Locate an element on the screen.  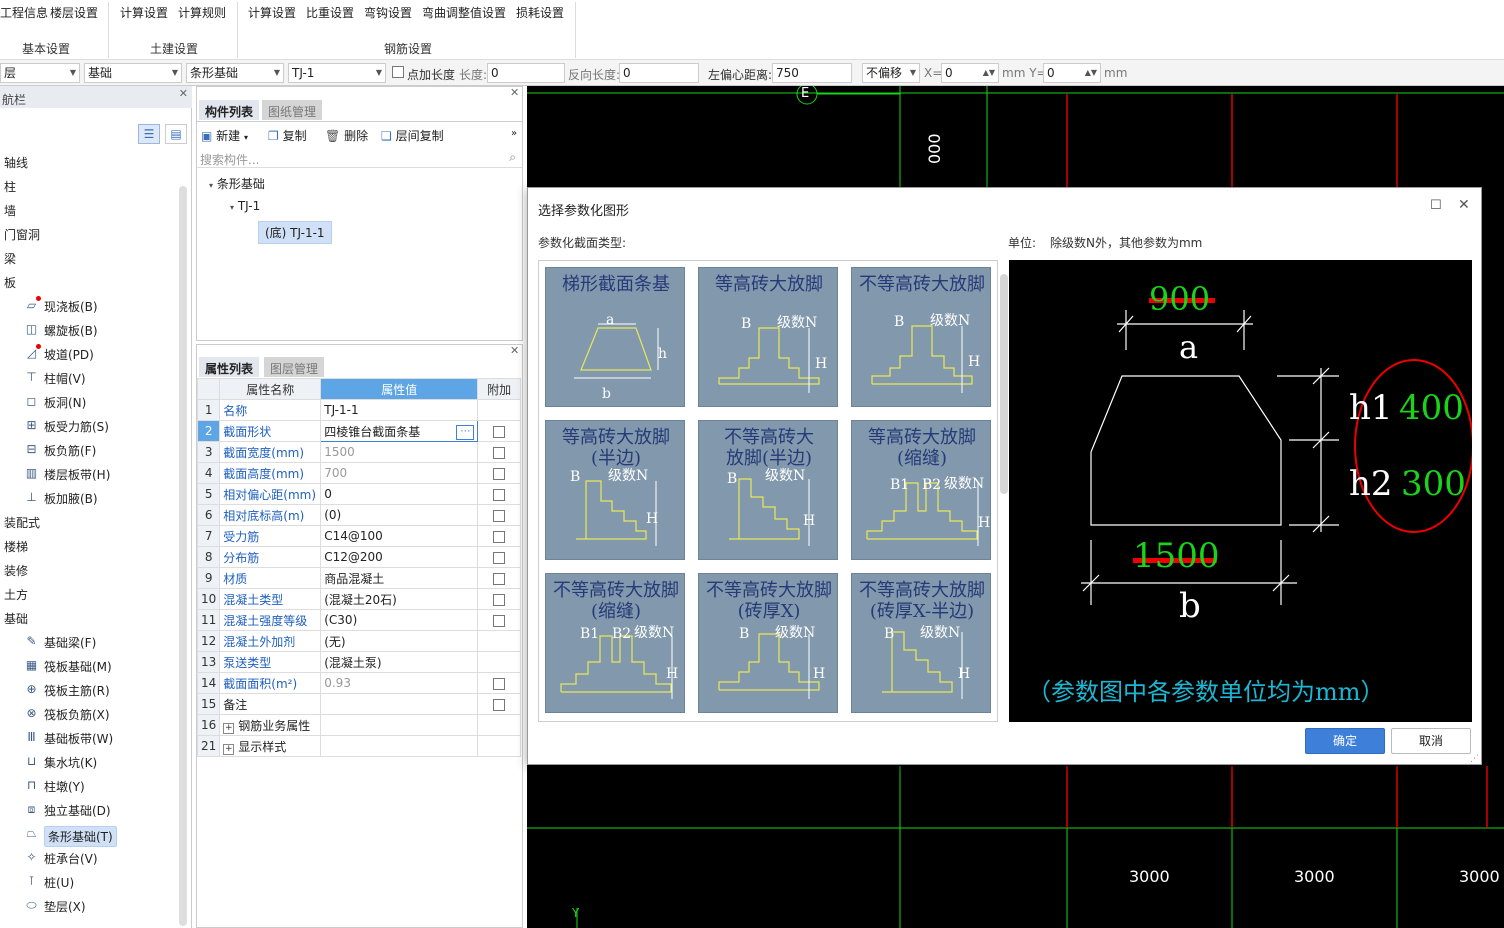
table-row: 21 + 显示样式 is located at coordinates (358, 746).